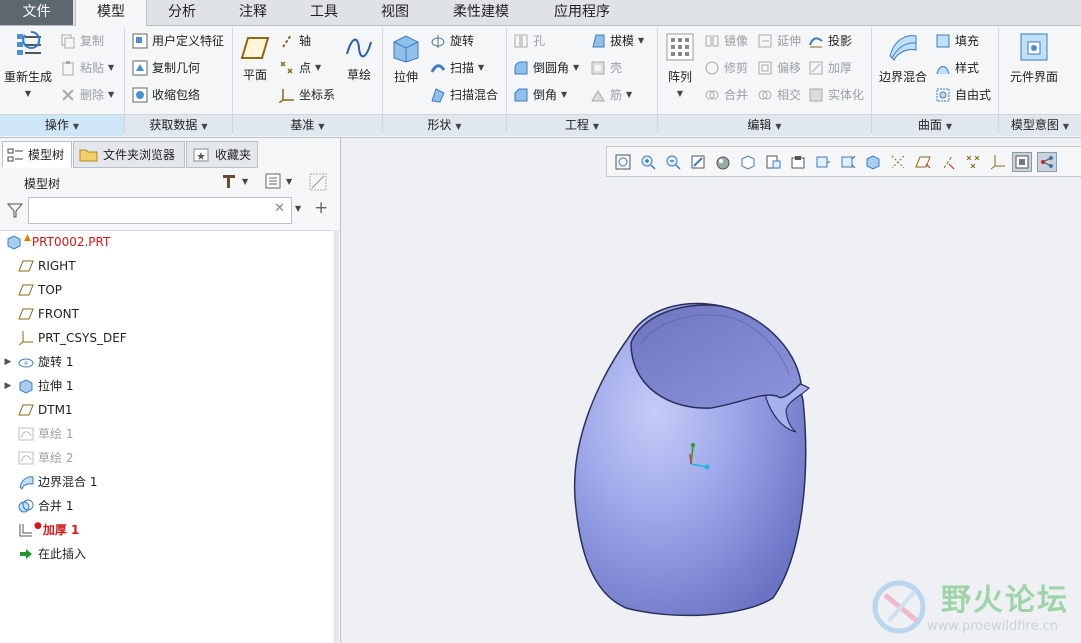 The width and height of the screenshot is (1081, 643). I want to click on trim-button: 修剪, so click(726, 67).